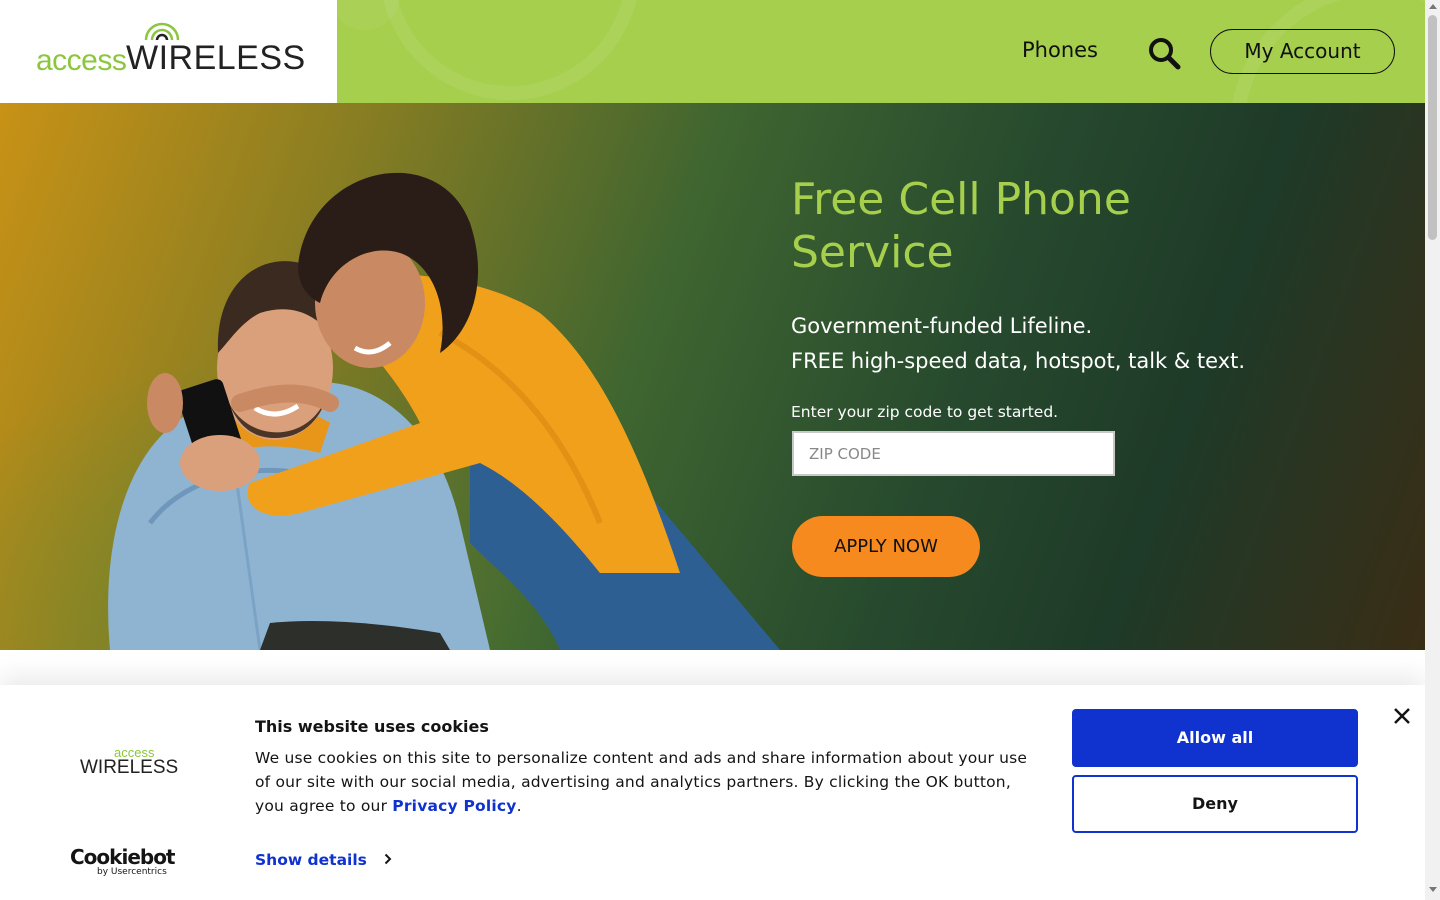 Image resolution: width=1440 pixels, height=900 pixels. I want to click on scroll-down-arrow-icon, so click(1433, 889).